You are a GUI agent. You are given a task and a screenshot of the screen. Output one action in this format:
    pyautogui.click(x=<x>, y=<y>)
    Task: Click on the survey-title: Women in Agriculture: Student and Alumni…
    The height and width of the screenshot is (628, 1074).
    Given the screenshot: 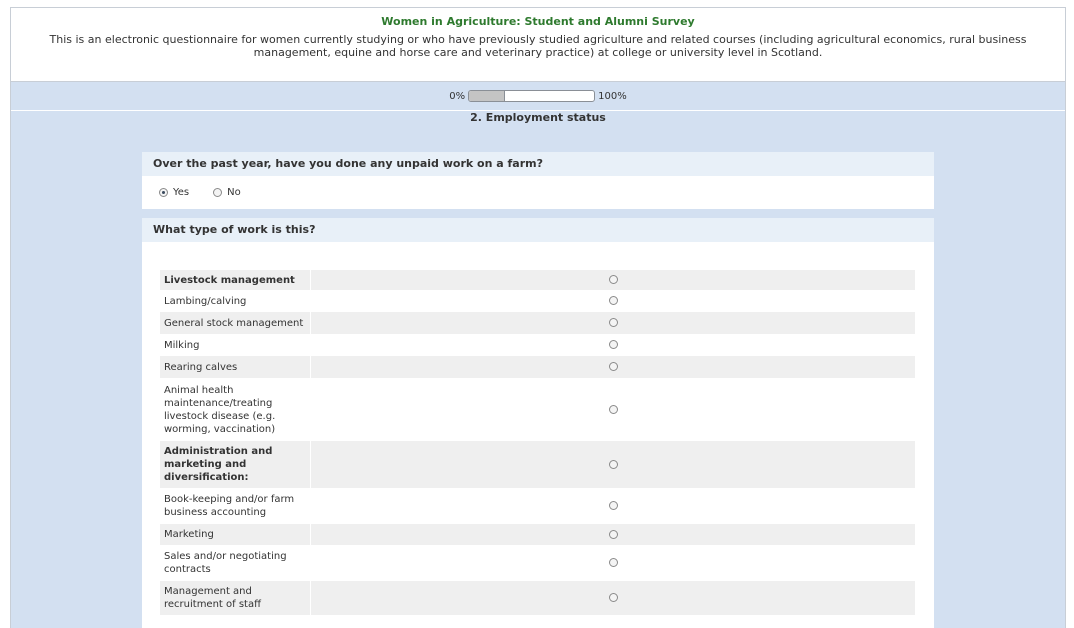 What is the action you would take?
    pyautogui.click(x=538, y=21)
    